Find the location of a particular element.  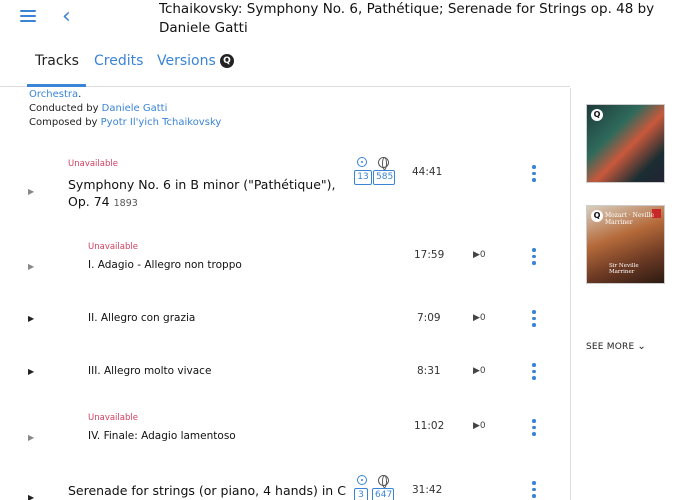

movement-row: ▶ III. Allegro molto vivace 8:31 ▶0 is located at coordinates (285, 373).